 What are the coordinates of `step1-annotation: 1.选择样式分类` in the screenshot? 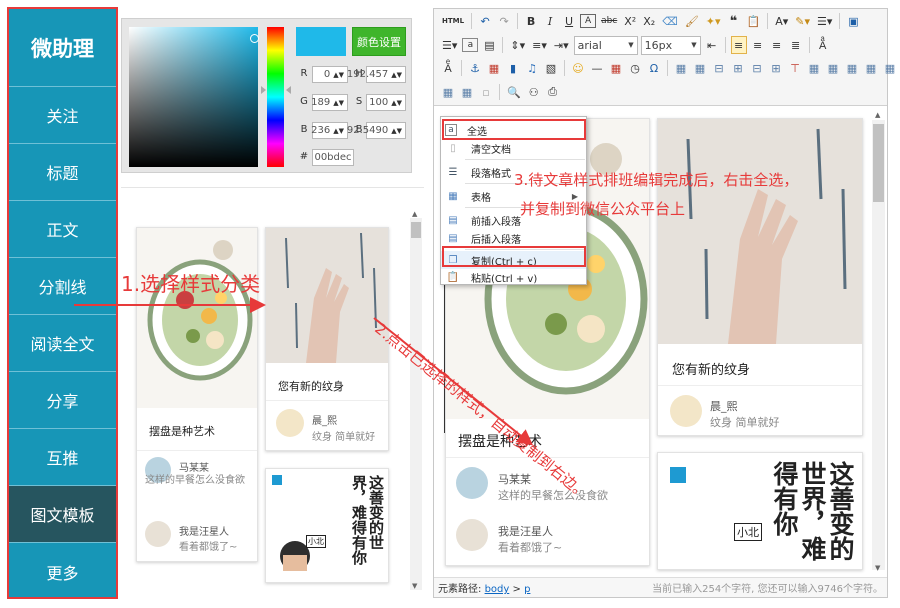 It's located at (191, 284).